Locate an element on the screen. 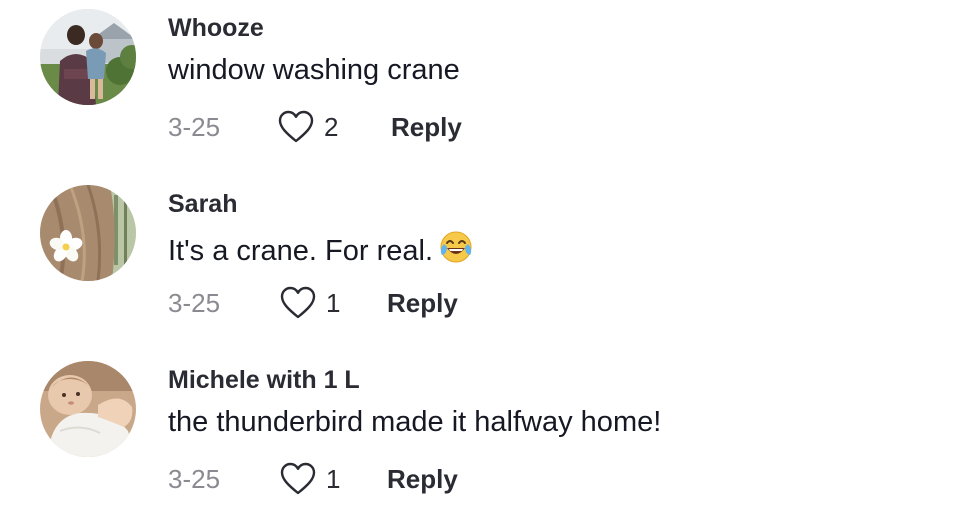  comment-text-content: It's a crane. For real. is located at coordinates (301, 251).